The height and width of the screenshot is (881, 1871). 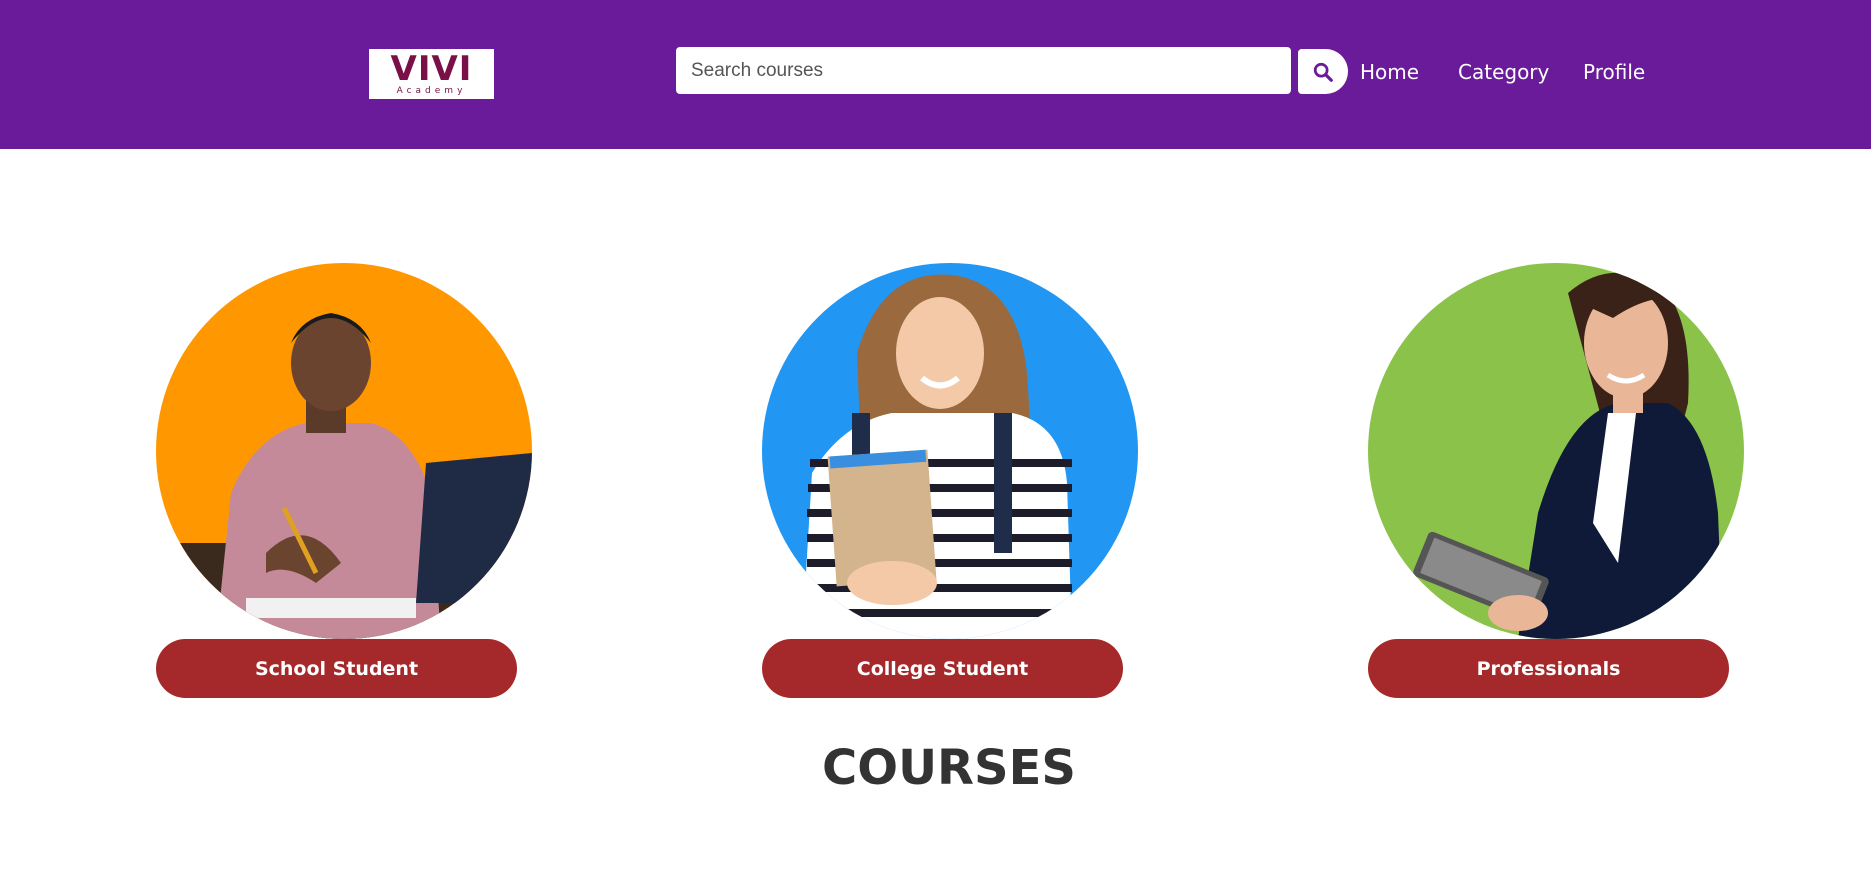 I want to click on vivi-academy-logo: VIVI Academy, so click(x=431, y=74).